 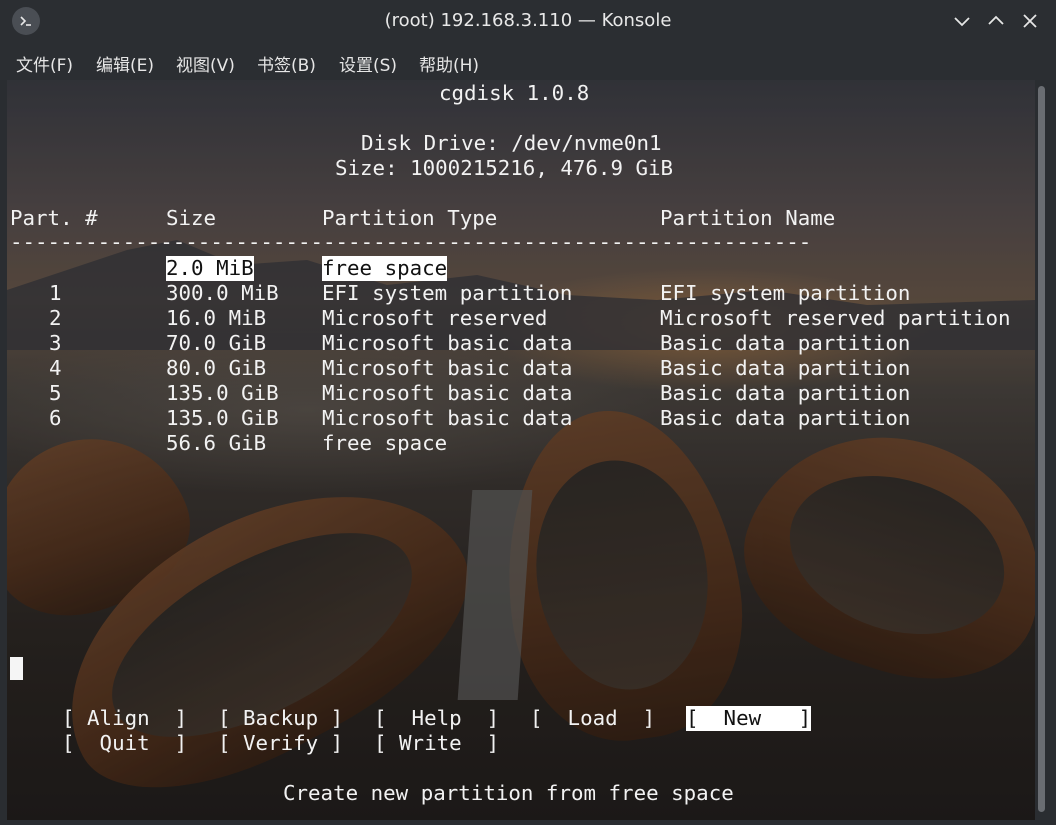 What do you see at coordinates (449, 63) in the screenshot?
I see `menu-help: 帮助(H)` at bounding box center [449, 63].